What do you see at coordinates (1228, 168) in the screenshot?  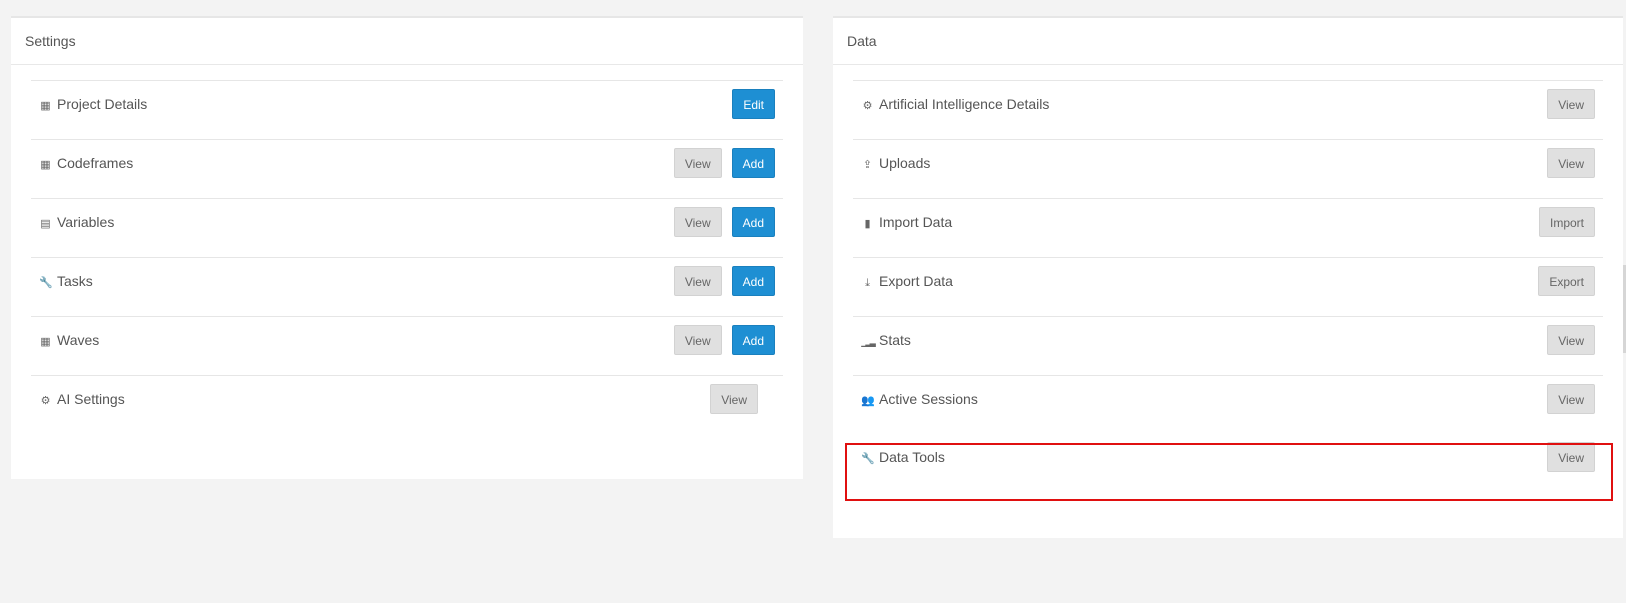 I see `data-row-uploads: ⇪ Uploads View` at bounding box center [1228, 168].